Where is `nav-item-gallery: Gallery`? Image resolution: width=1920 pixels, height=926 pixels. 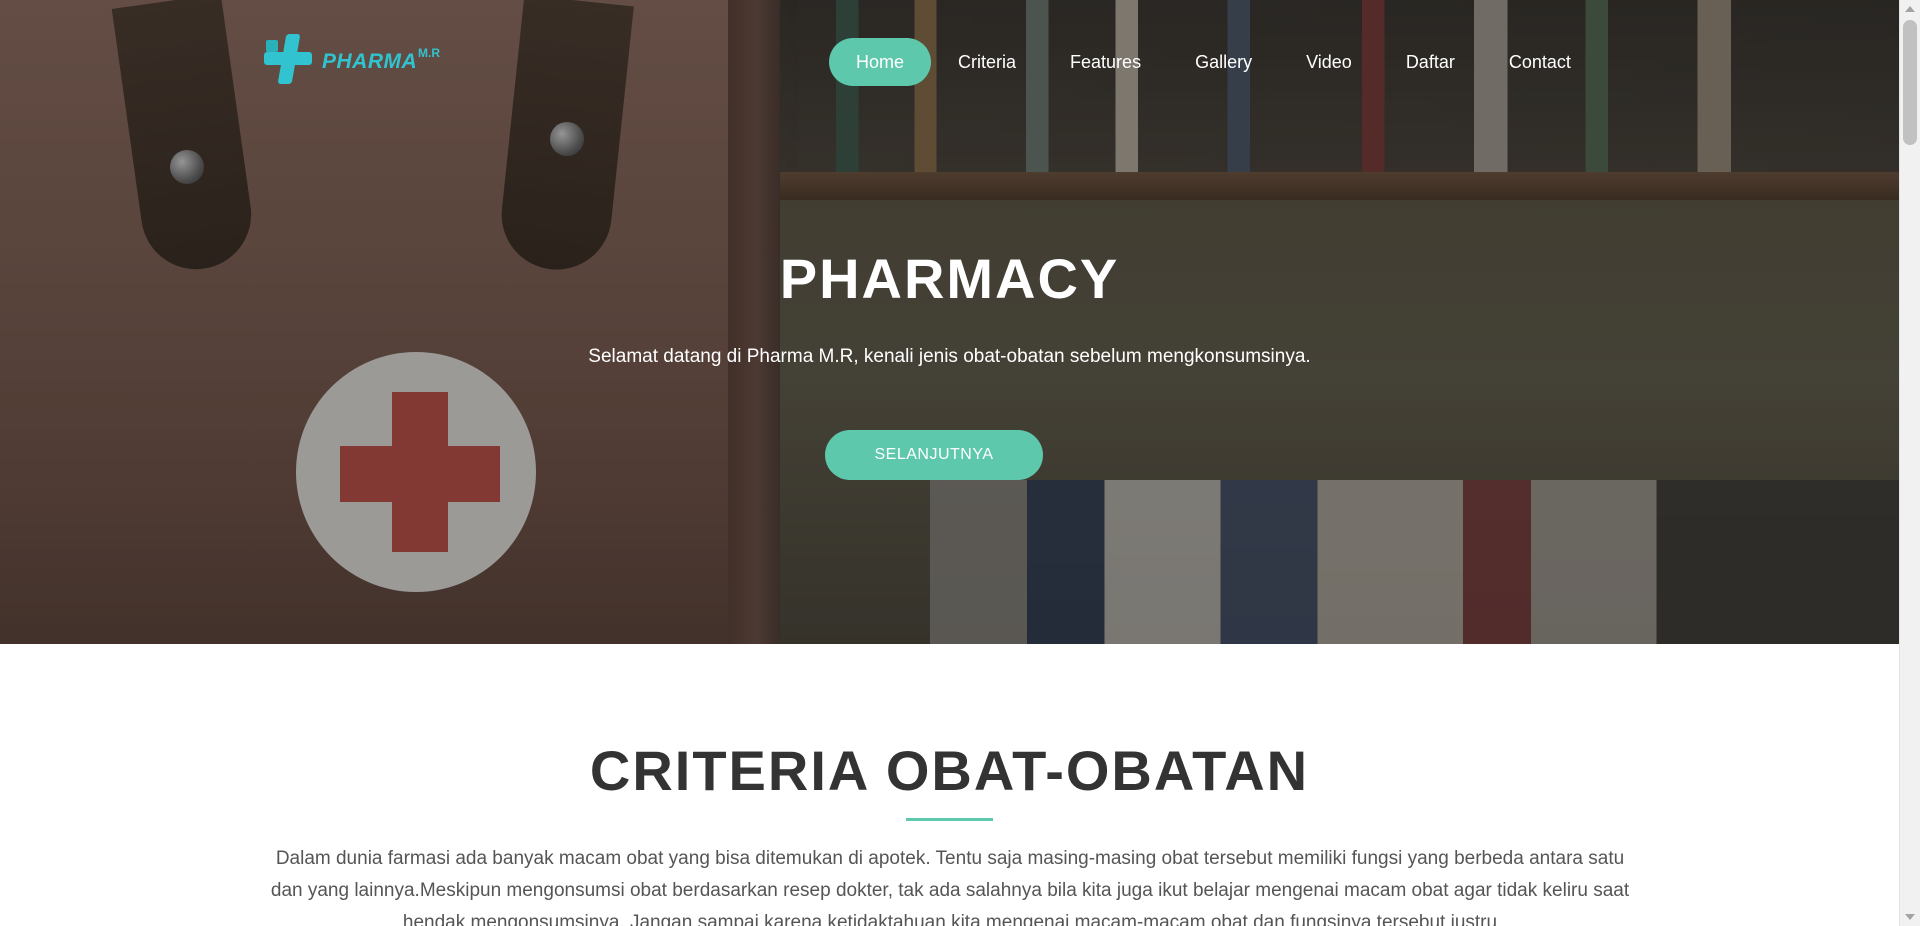
nav-item-gallery: Gallery is located at coordinates (1223, 62).